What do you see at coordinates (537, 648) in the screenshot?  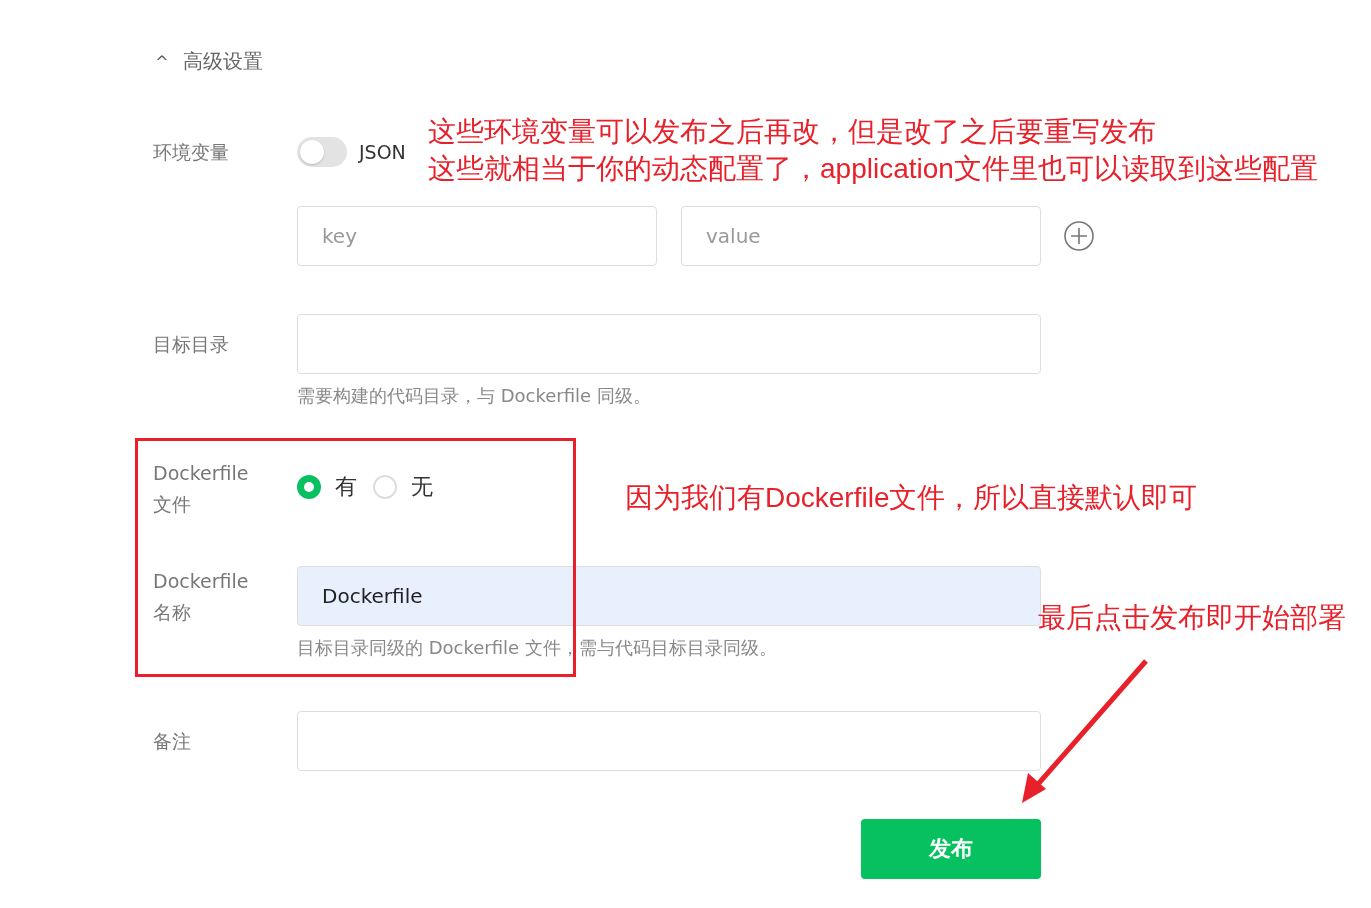 I see `help-text: 目标目录同级的 Dockerfile 文件，需与代码目标目录同级。` at bounding box center [537, 648].